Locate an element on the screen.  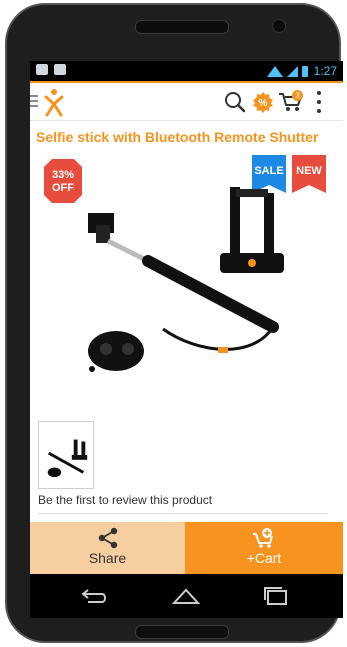
bottom-action-bar: Share +Cart is located at coordinates (186, 548).